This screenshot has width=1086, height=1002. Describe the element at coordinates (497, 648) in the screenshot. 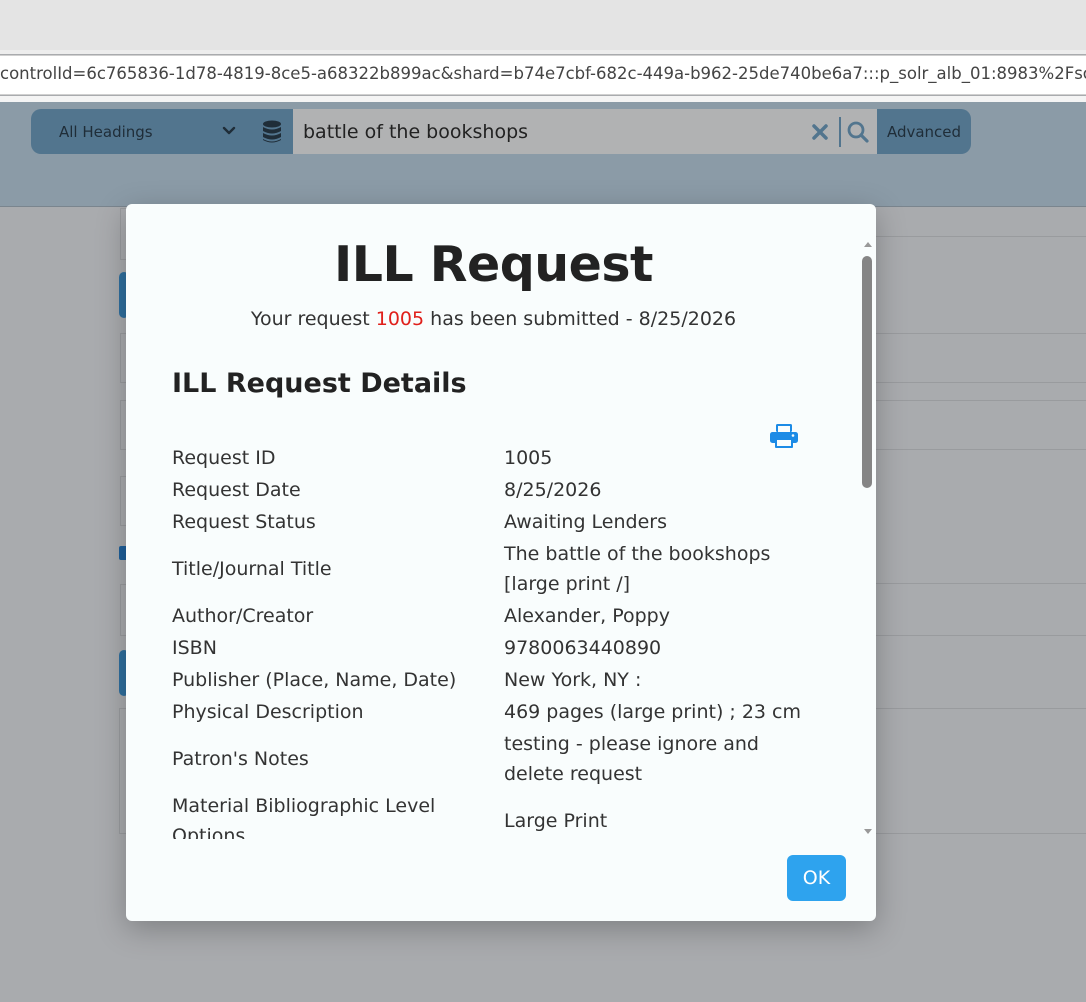

I see `detail-row-isbn: ISBN 9780063440890` at that location.